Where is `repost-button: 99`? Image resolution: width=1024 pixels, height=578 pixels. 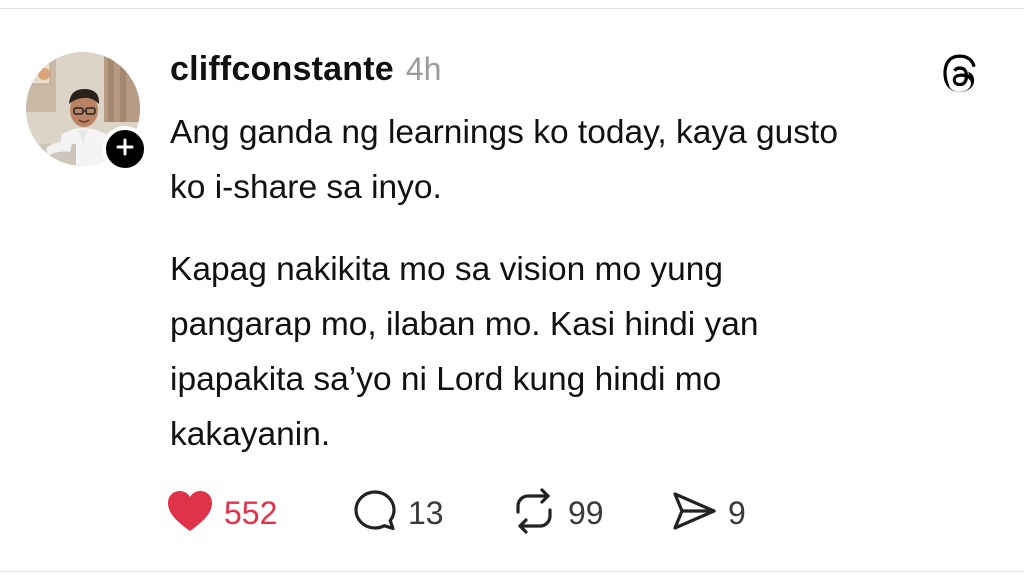 repost-button: 99 is located at coordinates (557, 513).